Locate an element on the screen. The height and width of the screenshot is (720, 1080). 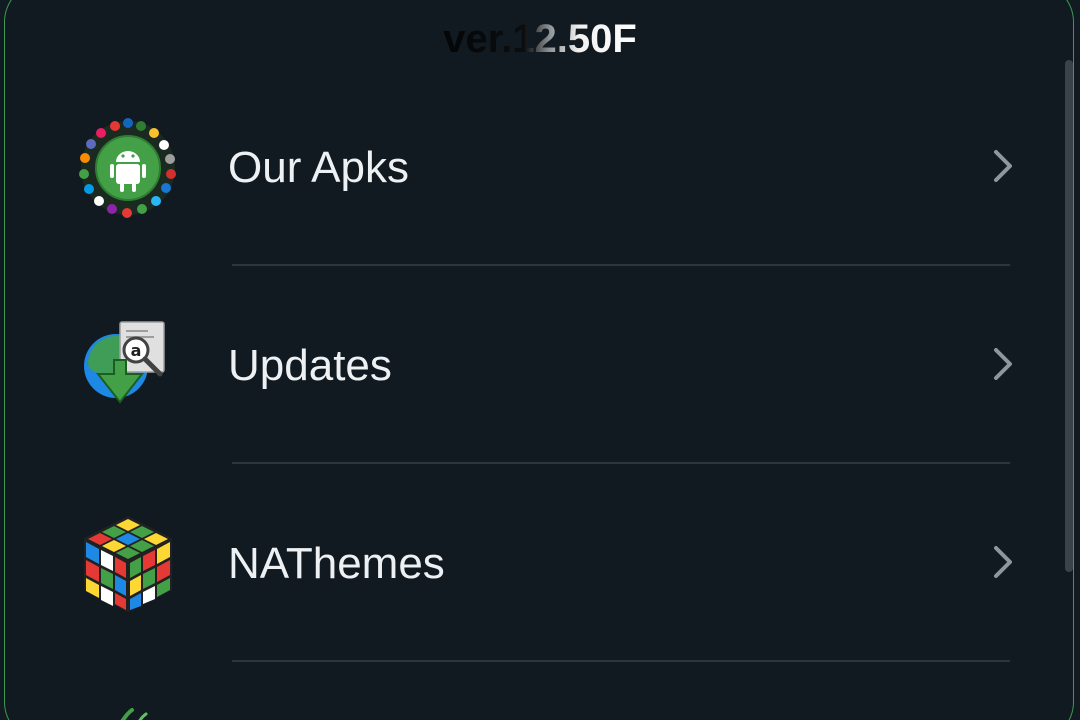
download-update-icon: a is located at coordinates (124, 362).